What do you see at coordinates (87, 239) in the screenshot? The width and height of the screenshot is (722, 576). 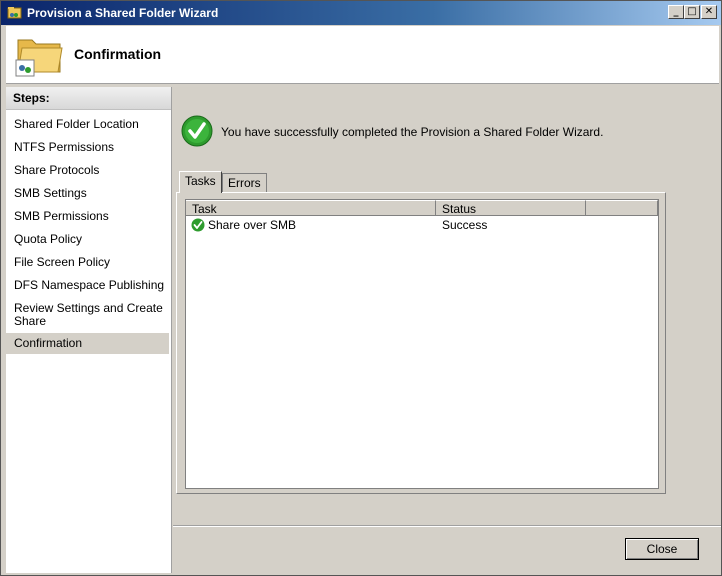 I see `step-quota-policy: Quota Policy` at bounding box center [87, 239].